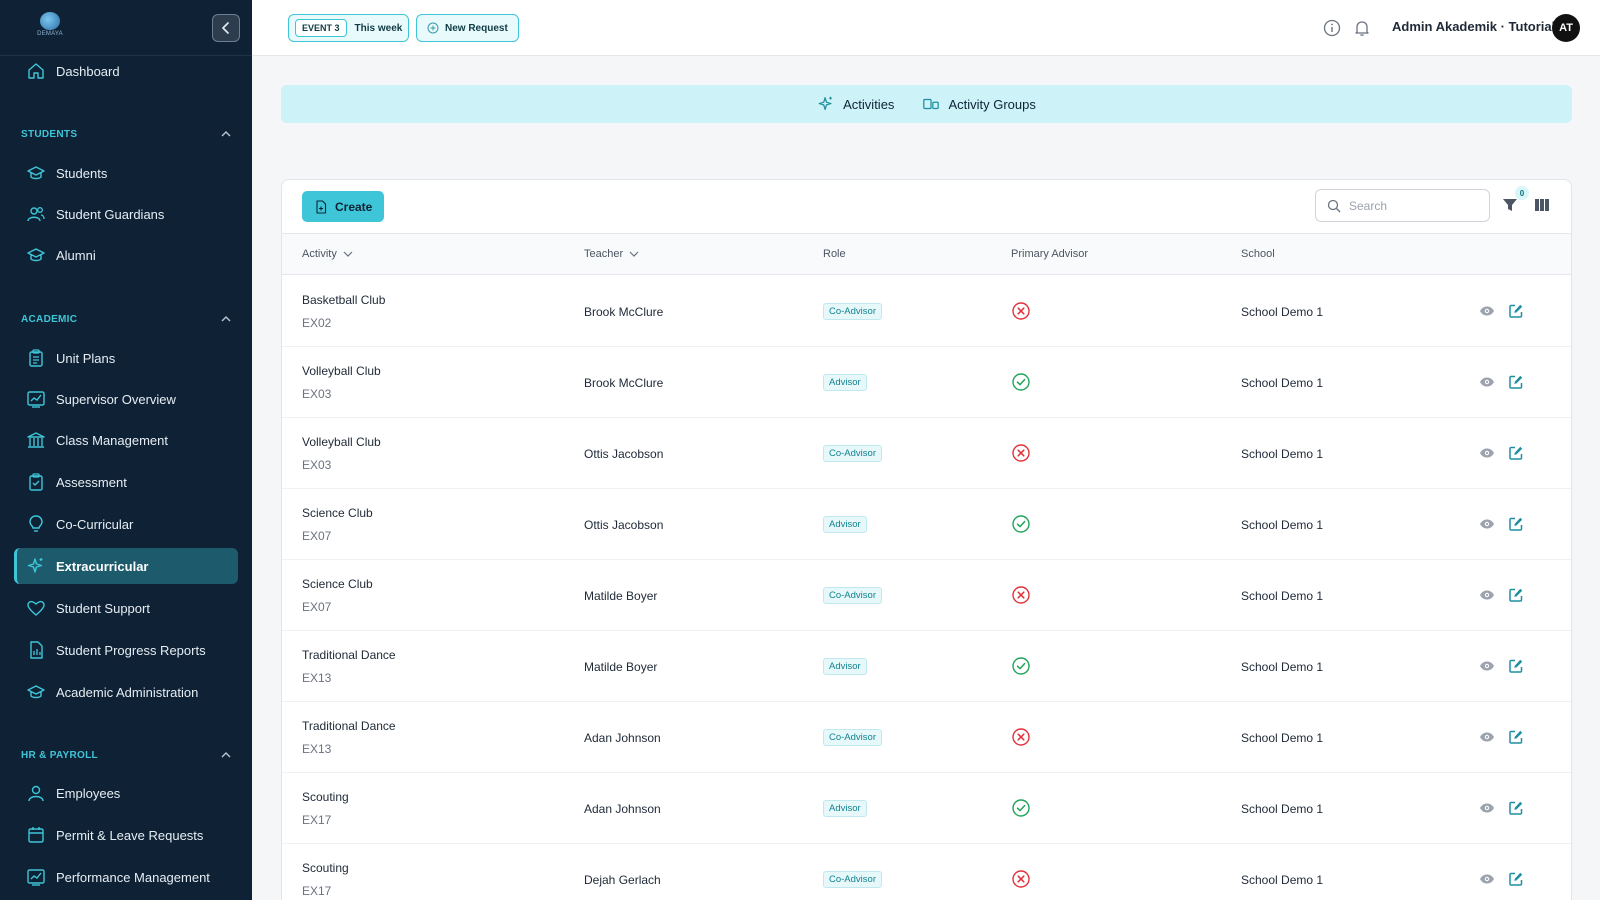 The height and width of the screenshot is (900, 1600). Describe the element at coordinates (126, 255) in the screenshot. I see `sidebar-item-alumni: Alumni` at that location.